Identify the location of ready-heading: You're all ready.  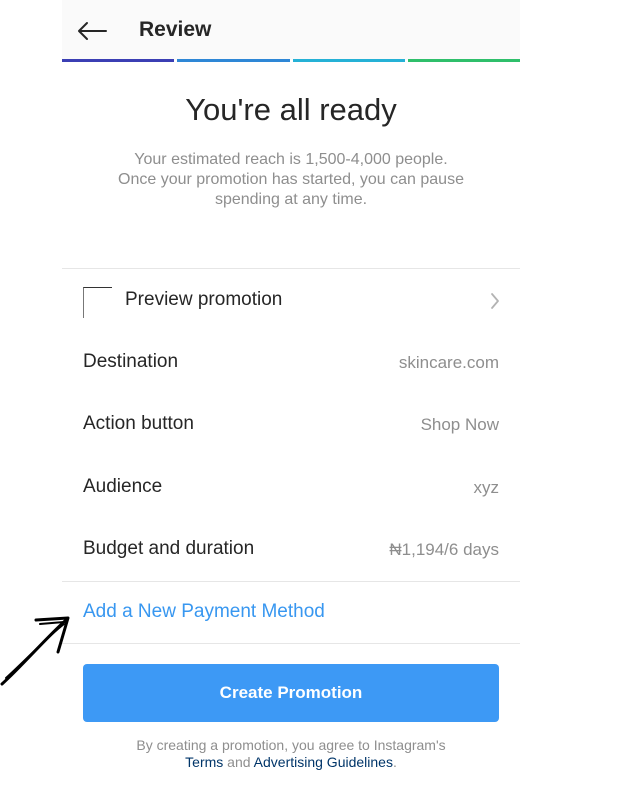
(291, 109).